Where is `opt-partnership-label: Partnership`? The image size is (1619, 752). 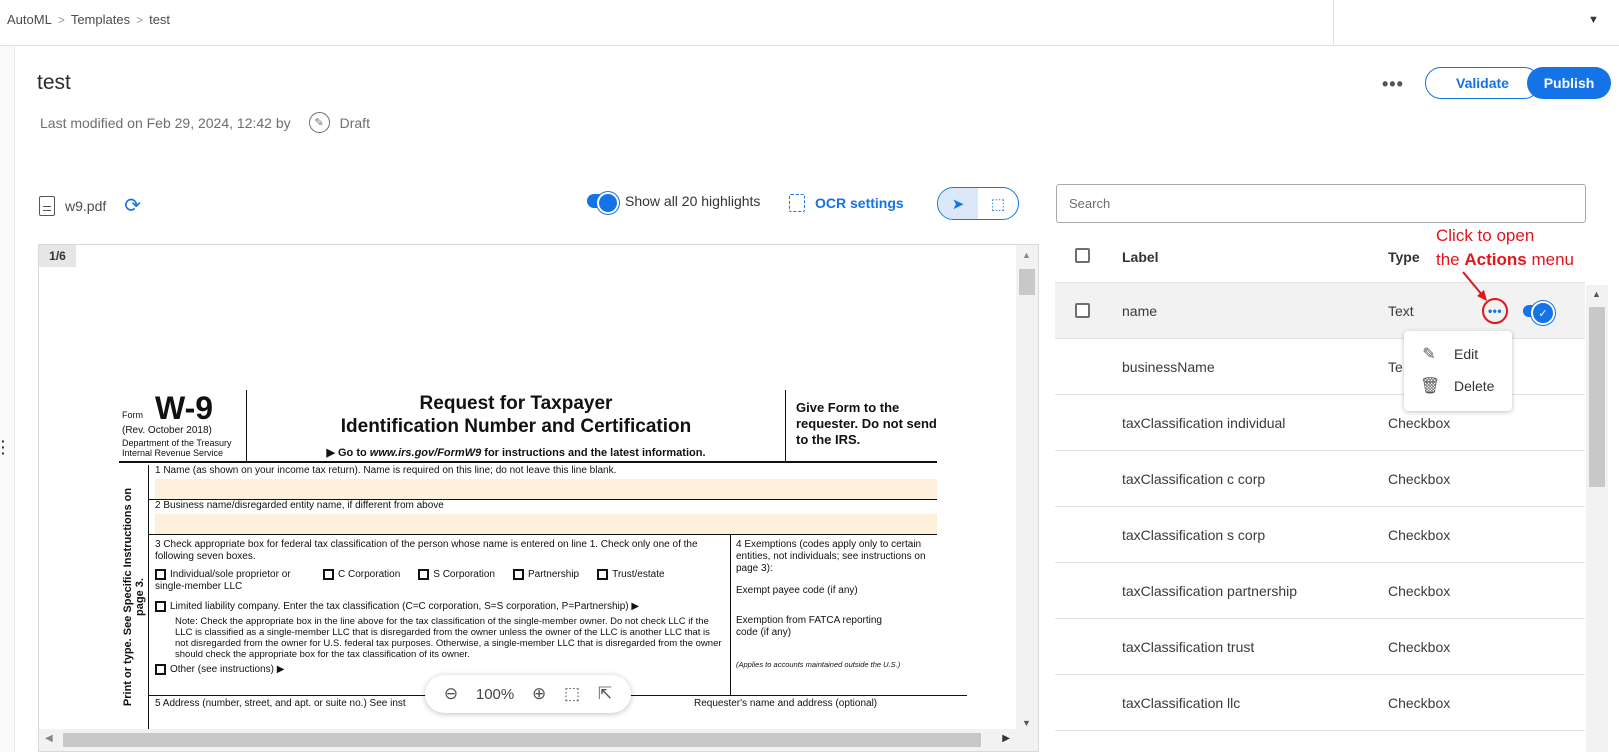 opt-partnership-label: Partnership is located at coordinates (553, 575).